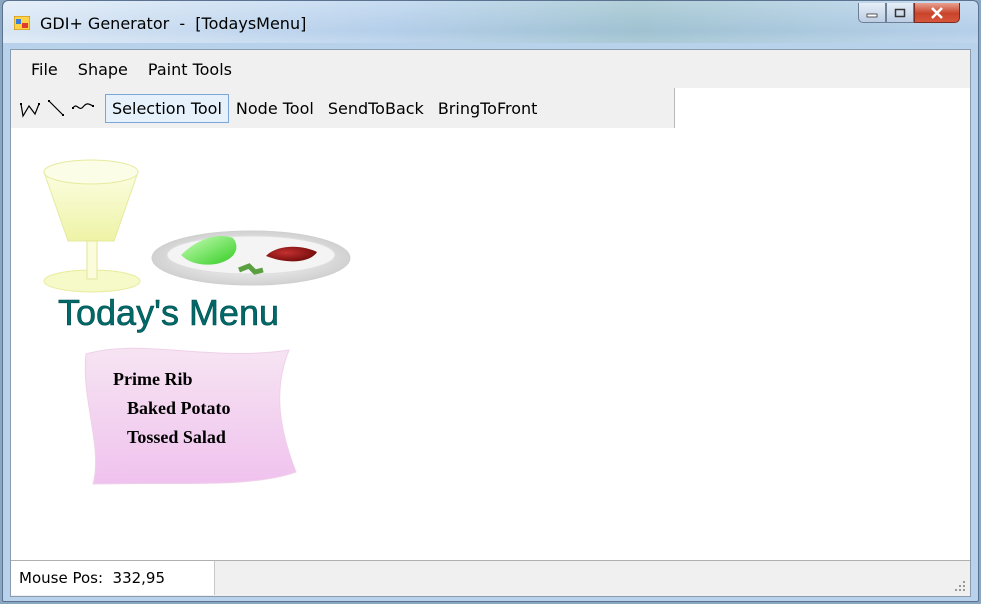 This screenshot has width=981, height=604. What do you see at coordinates (176, 437) in the screenshot?
I see `menu-item-tossed-salad: Tossed Salad` at bounding box center [176, 437].